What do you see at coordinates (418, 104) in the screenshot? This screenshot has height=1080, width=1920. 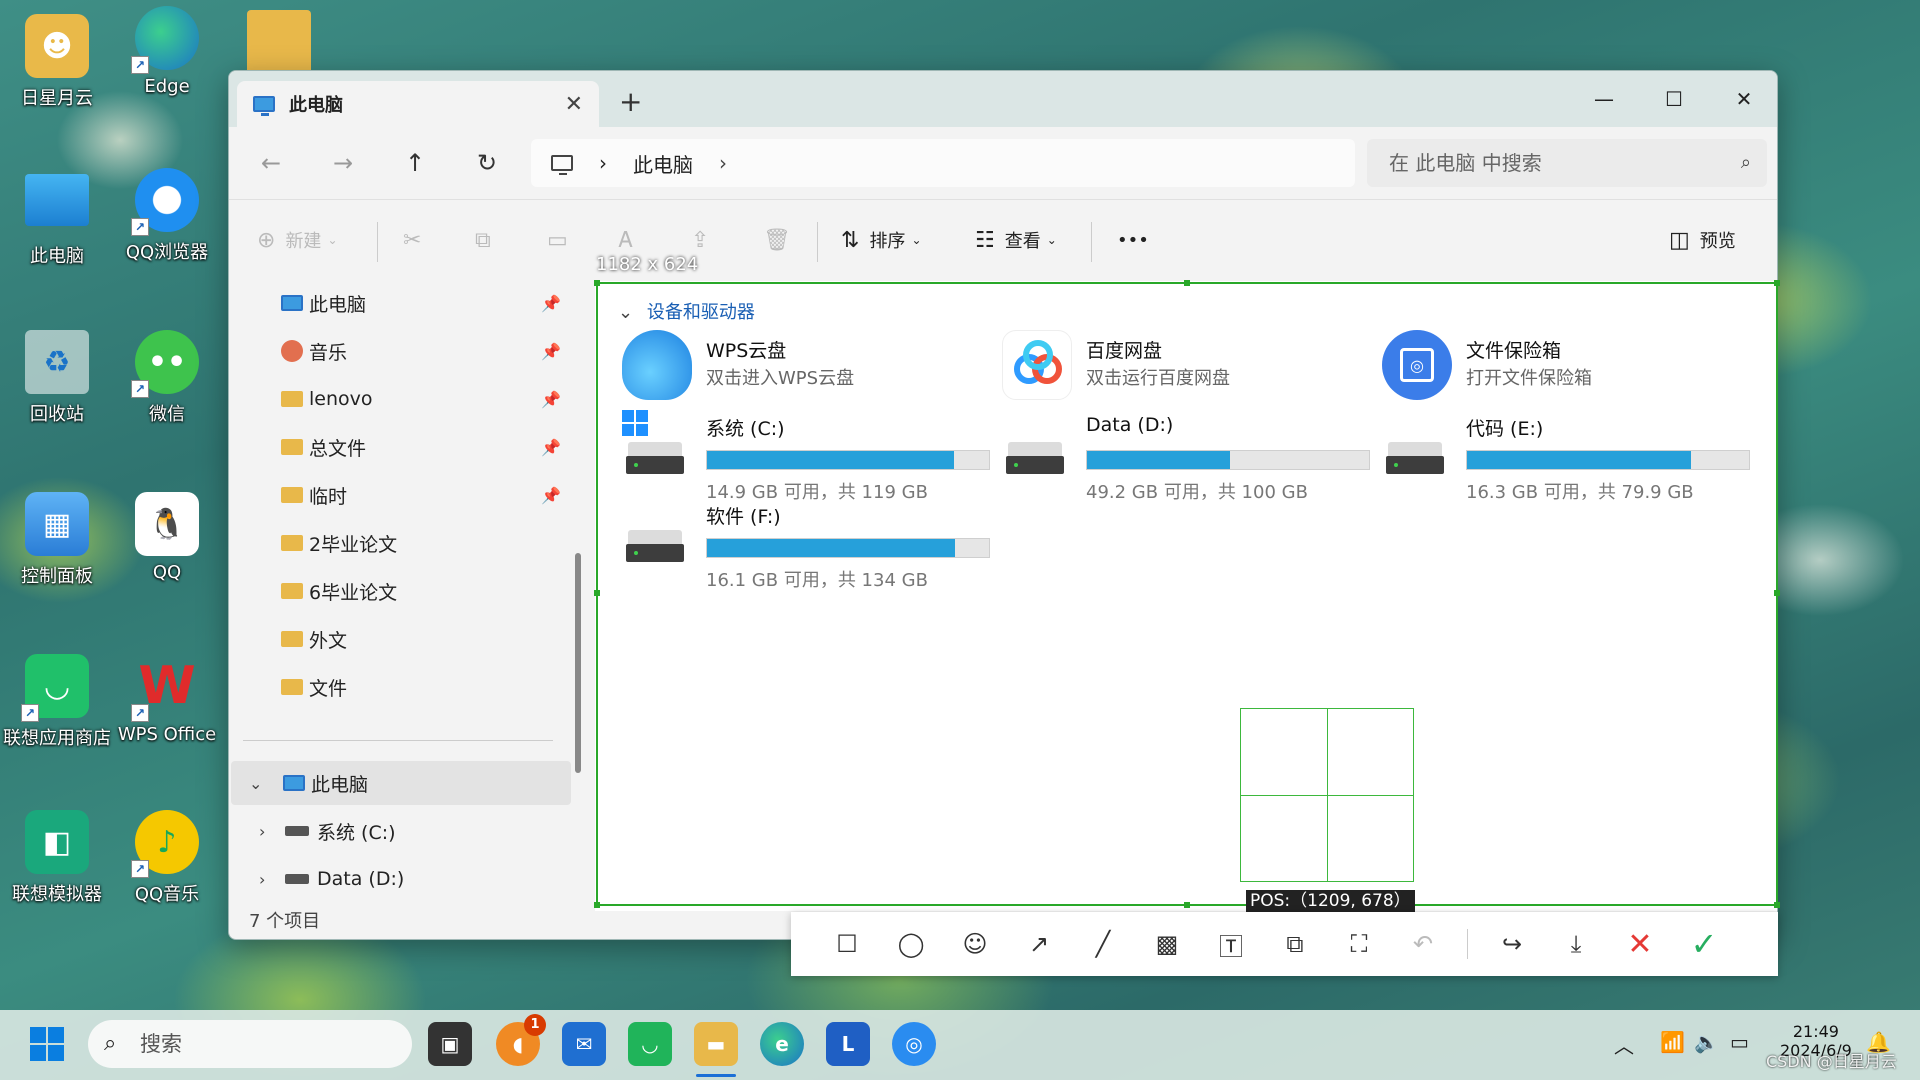 I see `tab-this-pc: 此电脑 ✕` at bounding box center [418, 104].